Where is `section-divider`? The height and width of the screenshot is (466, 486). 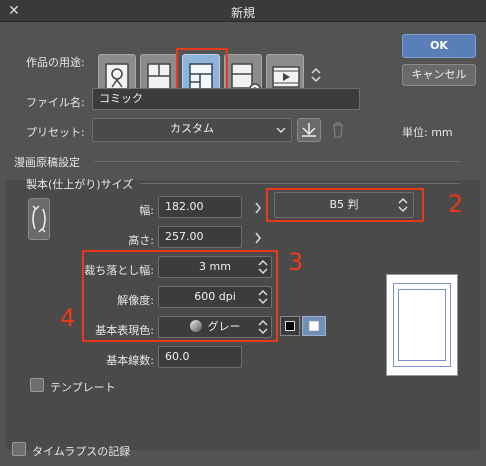
section-divider is located at coordinates (277, 161).